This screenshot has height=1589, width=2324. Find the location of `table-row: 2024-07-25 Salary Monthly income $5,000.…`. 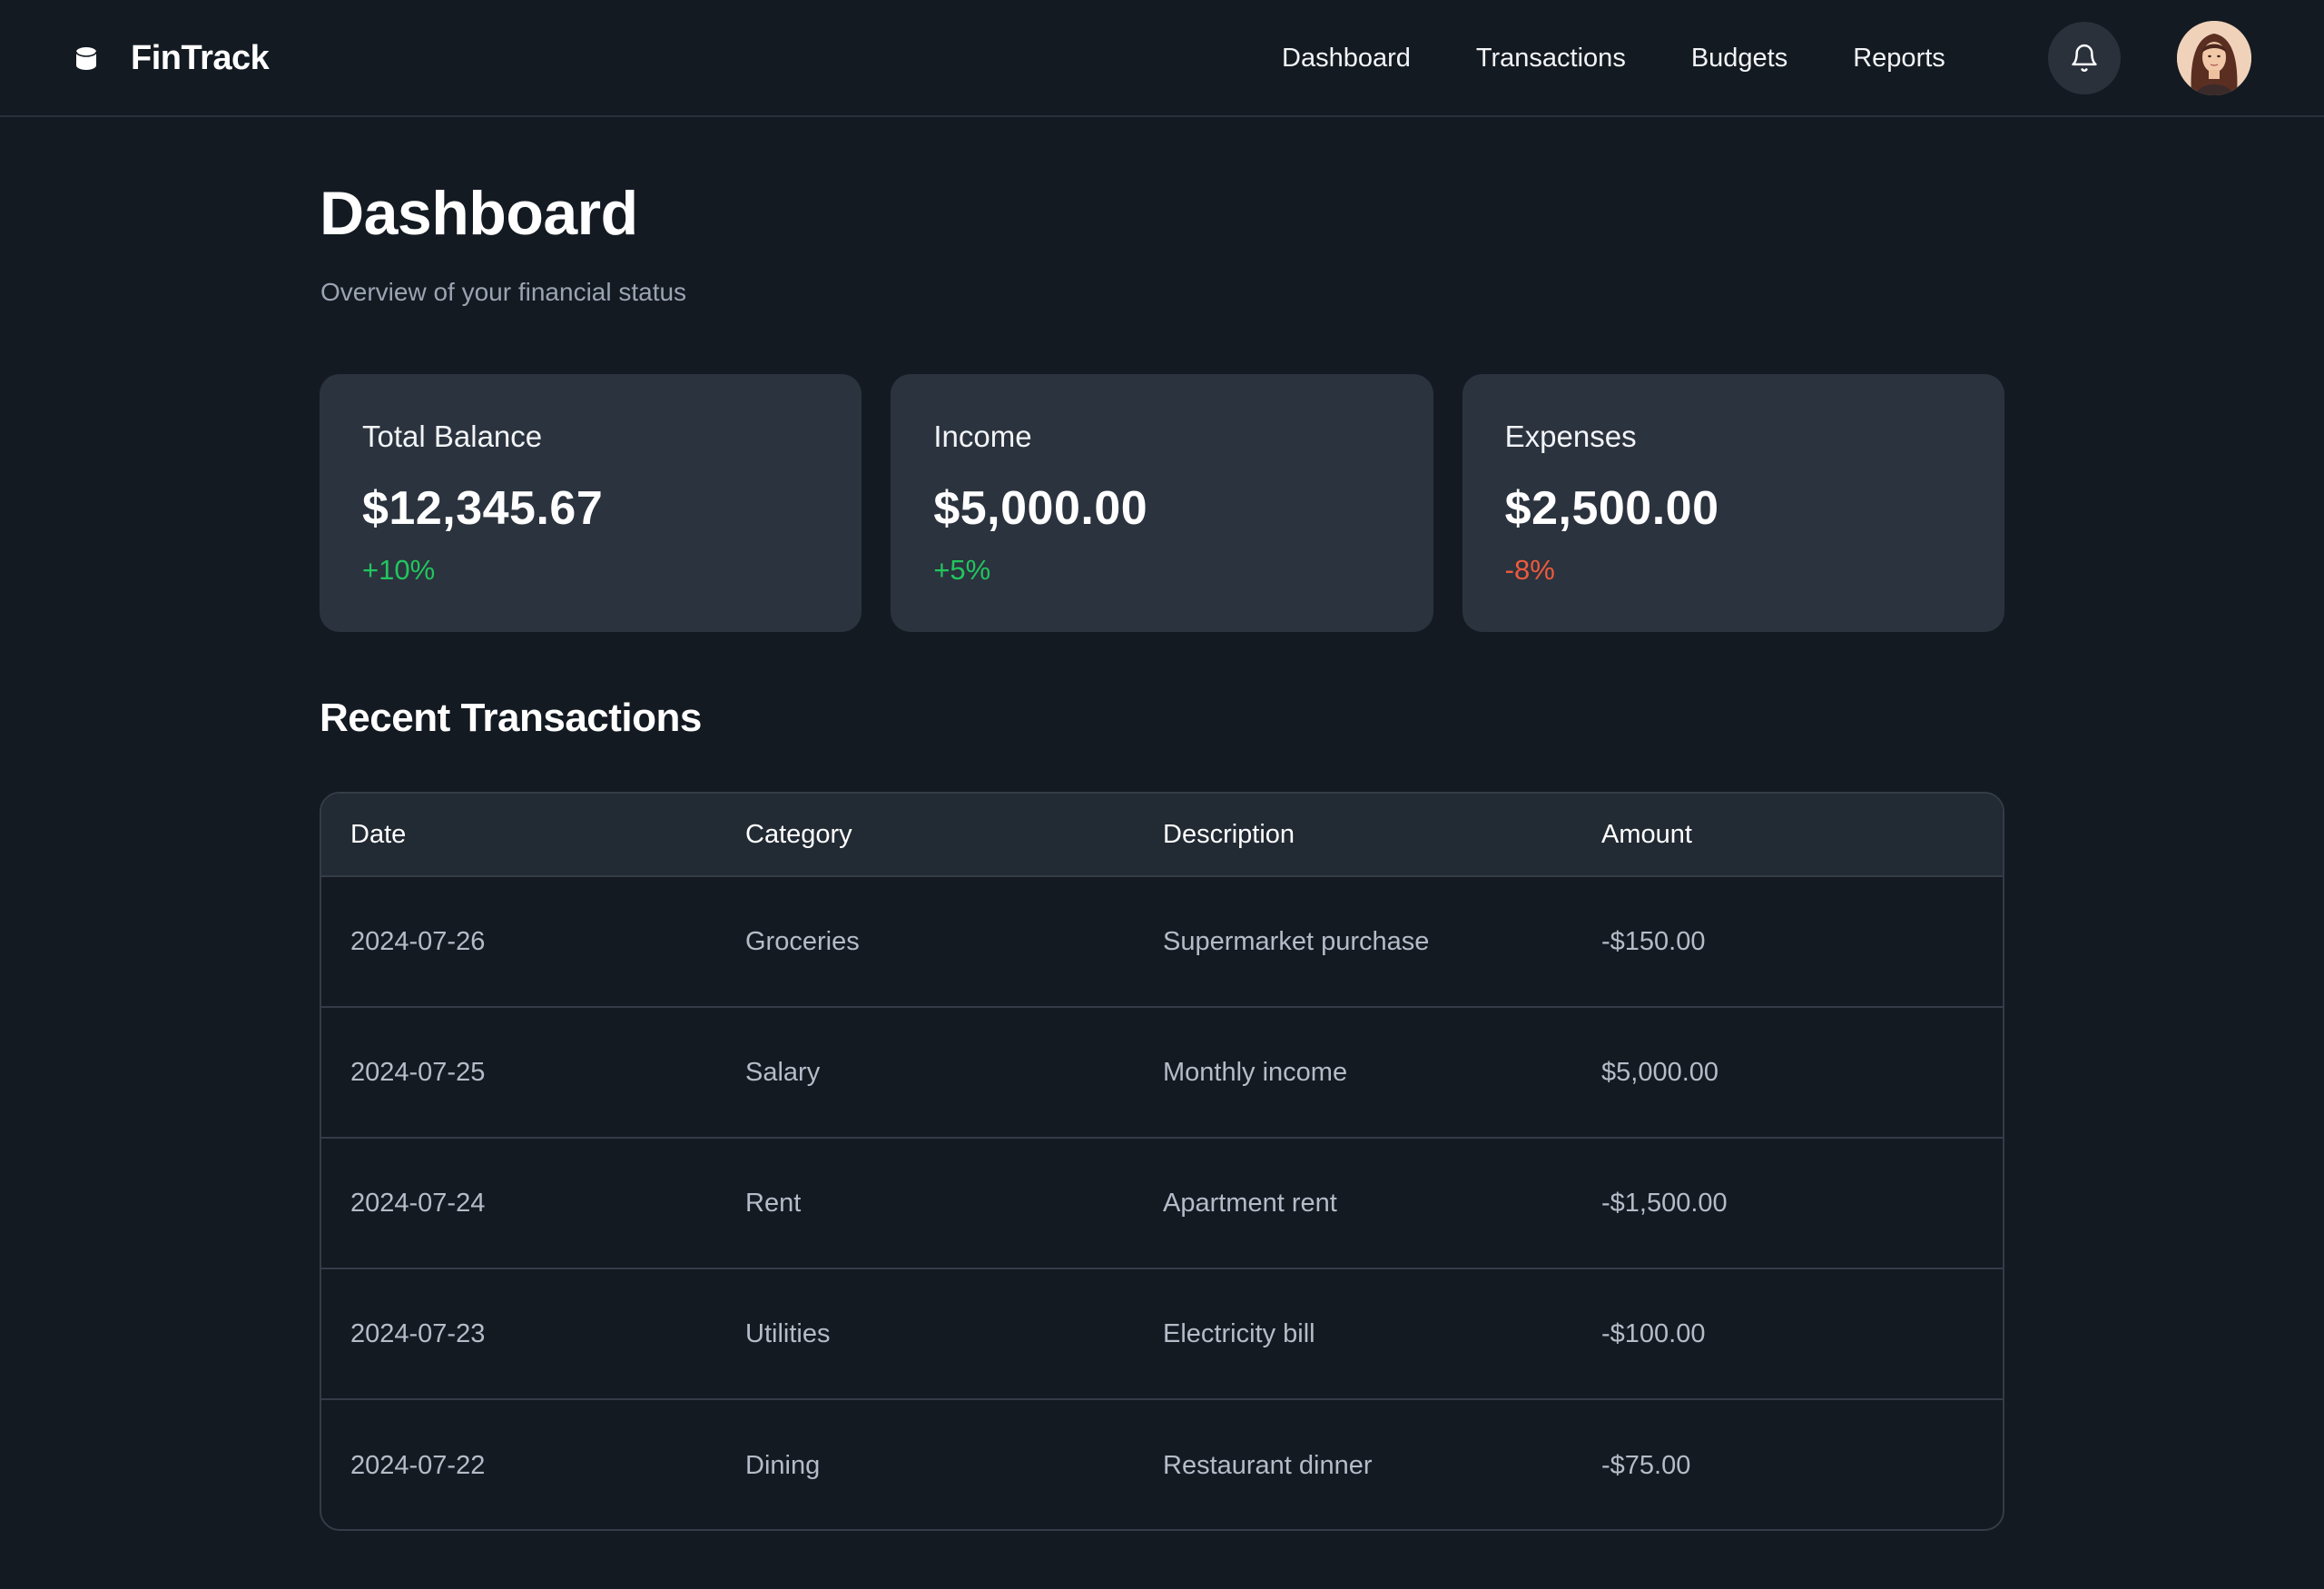

table-row: 2024-07-25 Salary Monthly income $5,000.… is located at coordinates (1162, 1073).